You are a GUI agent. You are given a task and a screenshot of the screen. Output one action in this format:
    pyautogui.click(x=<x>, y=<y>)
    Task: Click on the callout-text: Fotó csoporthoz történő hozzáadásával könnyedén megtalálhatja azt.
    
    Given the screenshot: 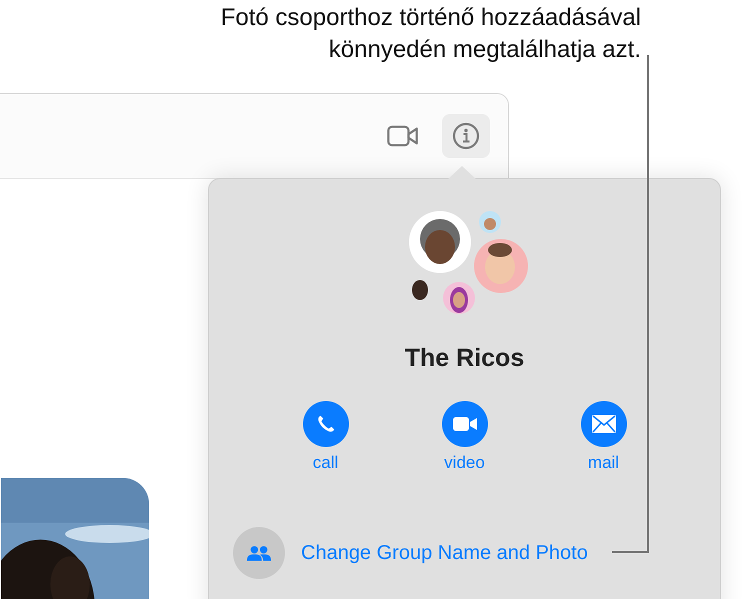 What is the action you would take?
    pyautogui.click(x=430, y=34)
    